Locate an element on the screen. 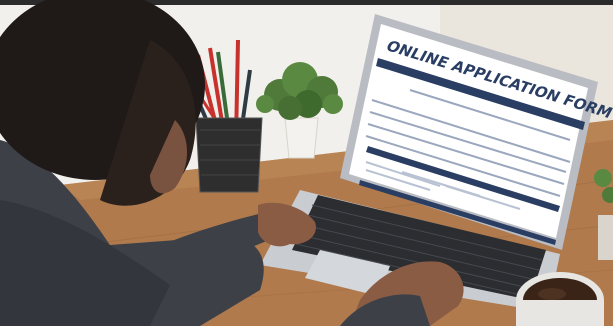 This screenshot has width=613, height=326. coffee-cup is located at coordinates (560, 299).